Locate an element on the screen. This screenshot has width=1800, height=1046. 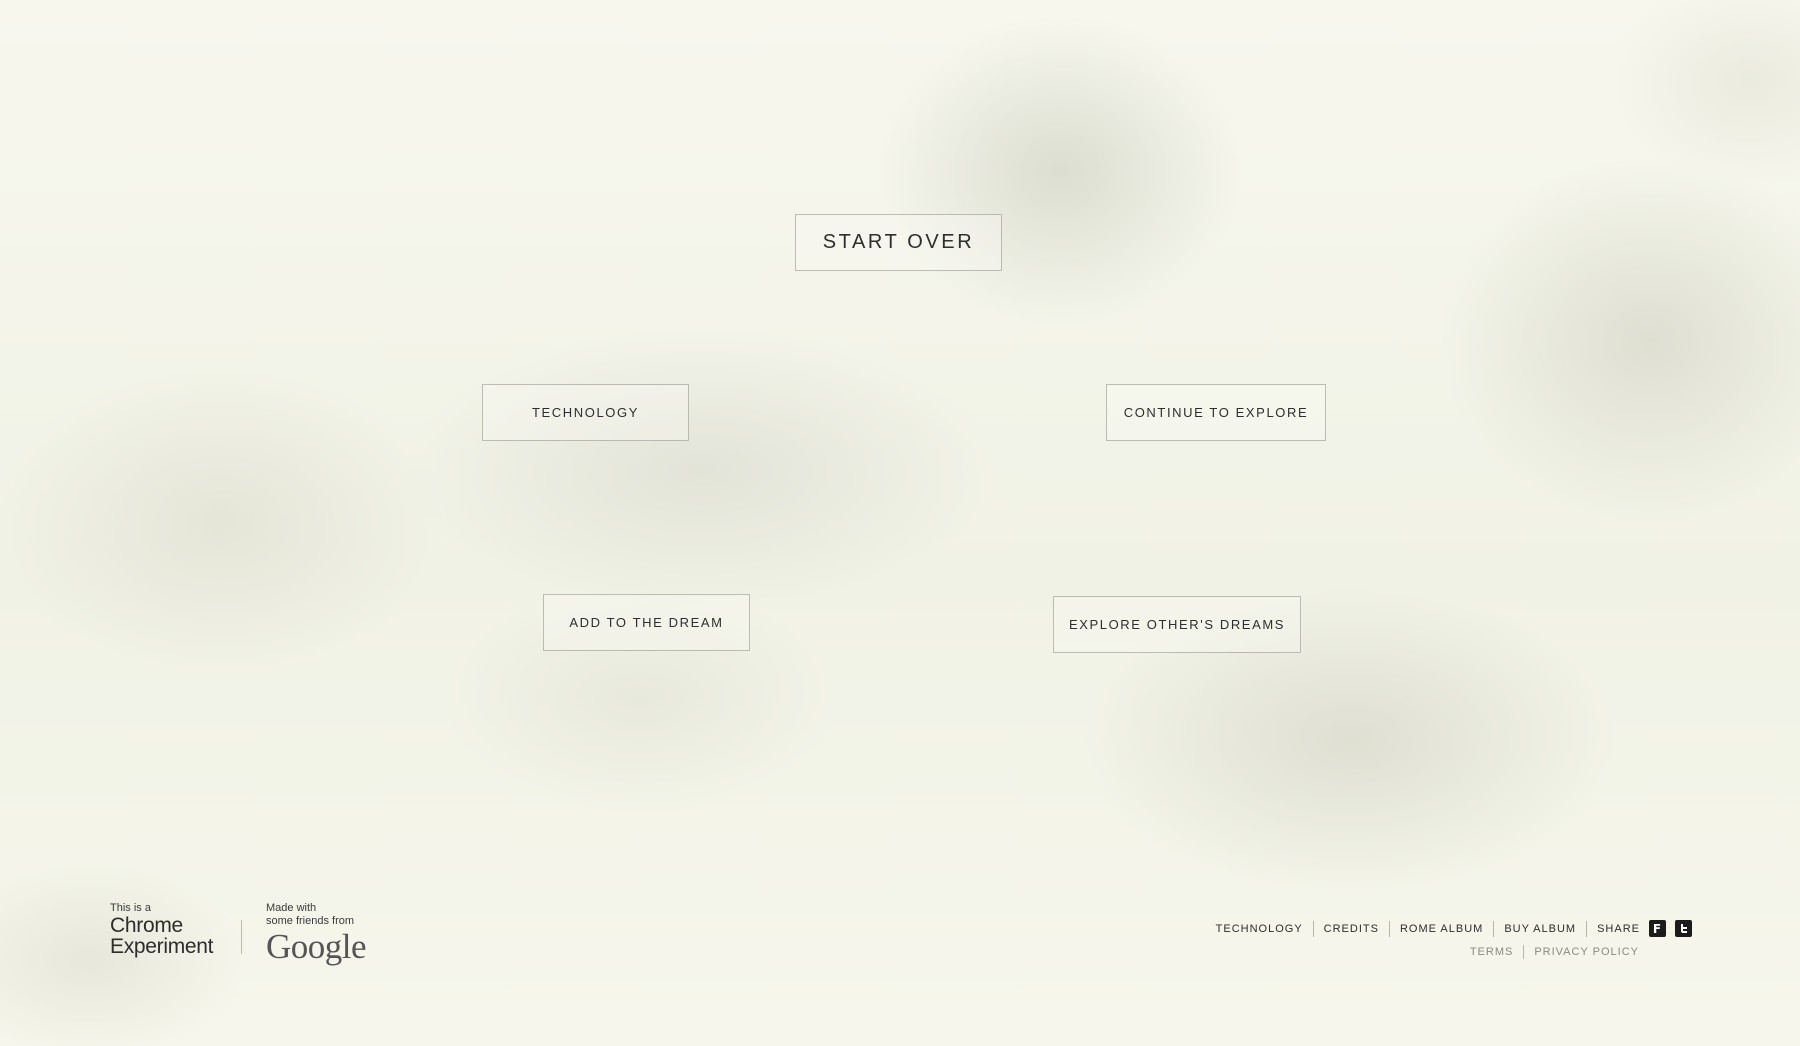
technology-label: TECHNOLOGY is located at coordinates (585, 412).